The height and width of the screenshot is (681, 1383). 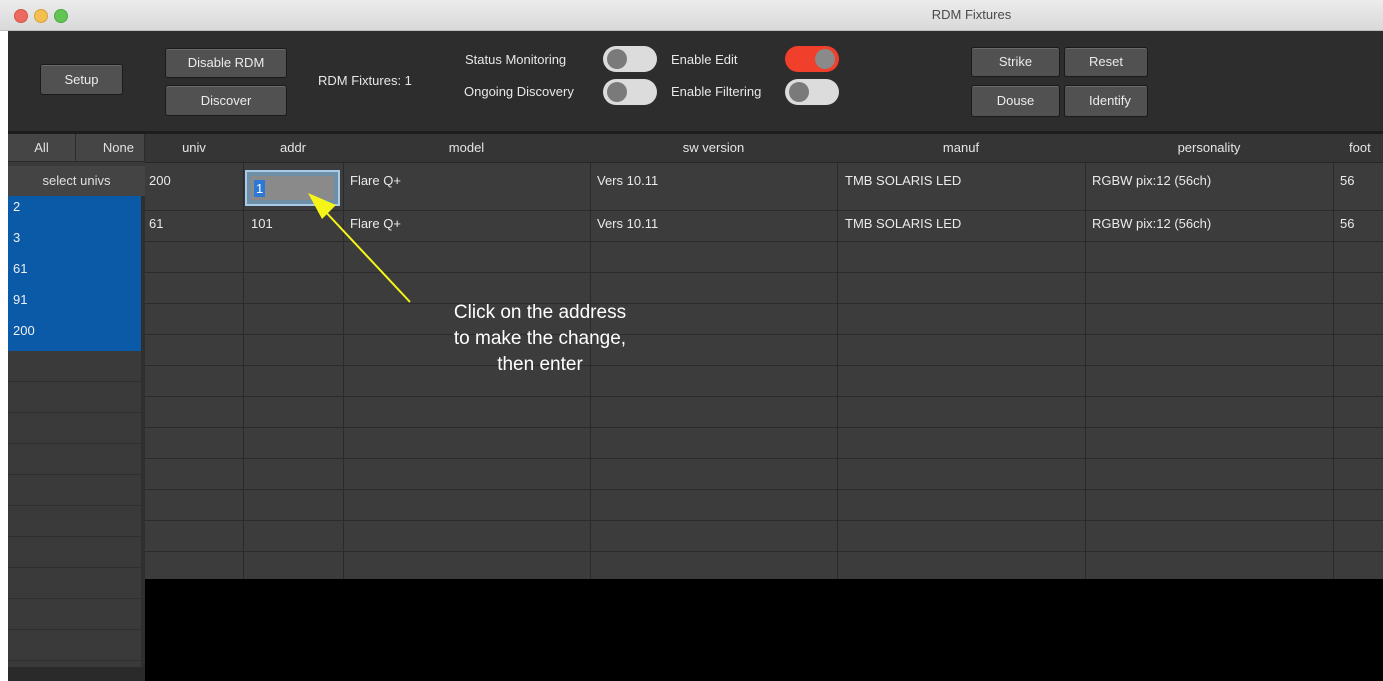 What do you see at coordinates (1015, 62) in the screenshot?
I see `strike-button: Strike` at bounding box center [1015, 62].